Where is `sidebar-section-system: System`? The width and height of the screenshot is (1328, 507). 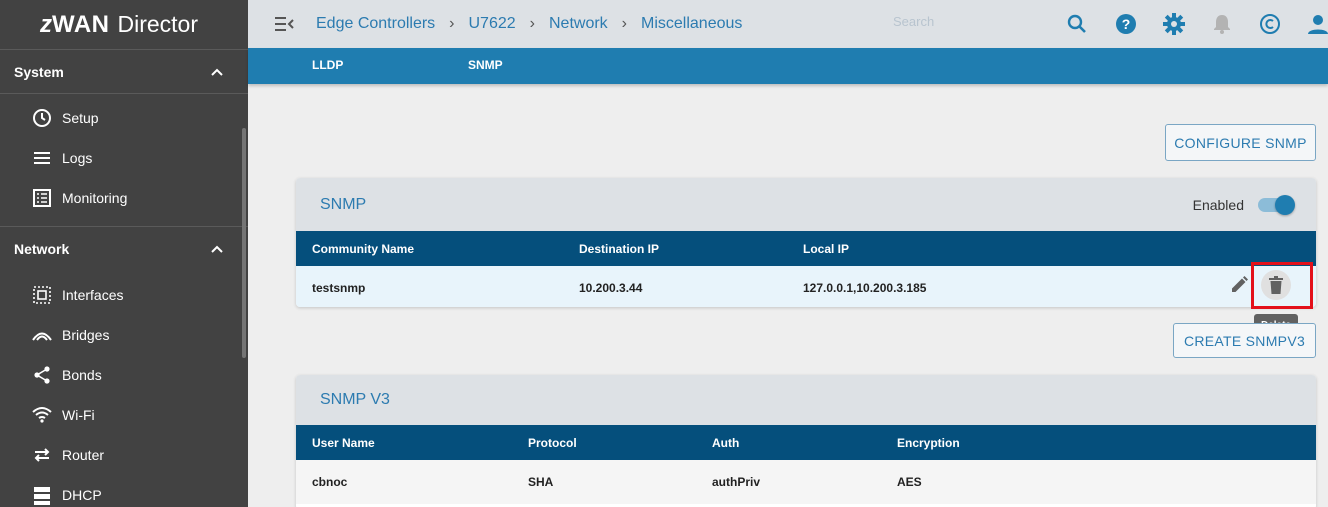
sidebar-section-system: System is located at coordinates (124, 72).